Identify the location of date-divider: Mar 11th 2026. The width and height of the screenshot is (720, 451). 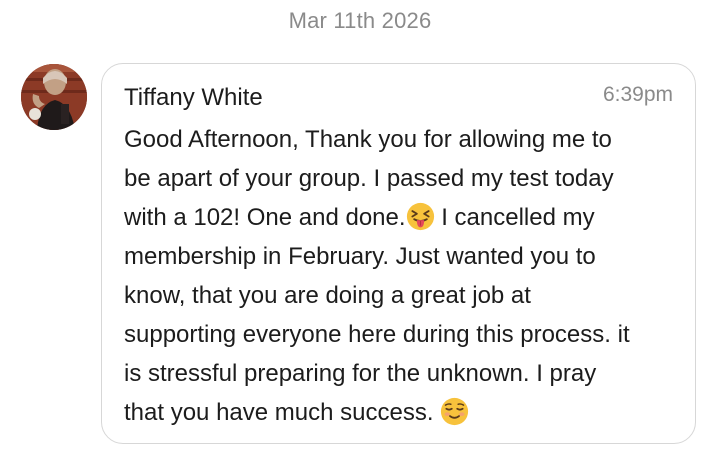
(360, 20).